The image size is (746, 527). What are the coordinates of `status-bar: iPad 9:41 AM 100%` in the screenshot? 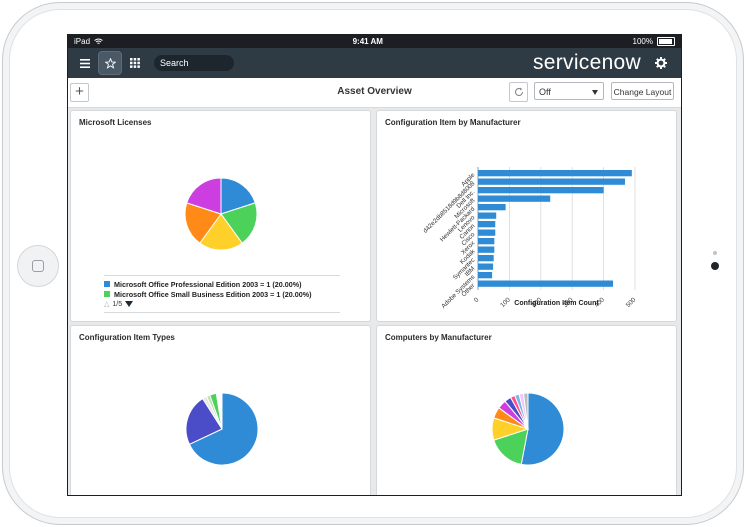 It's located at (374, 41).